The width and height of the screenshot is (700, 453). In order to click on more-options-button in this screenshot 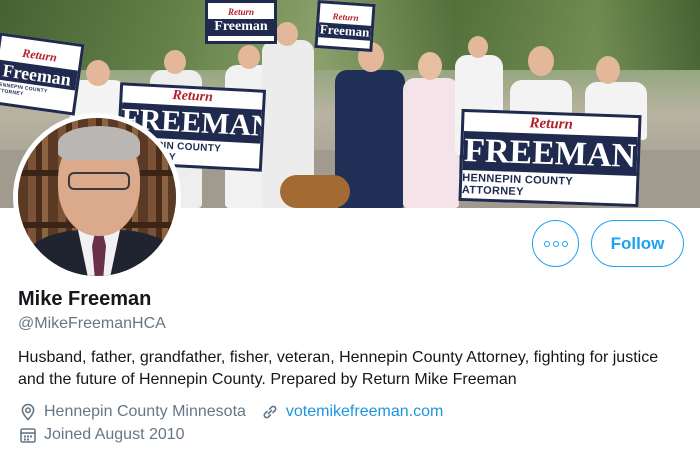, I will do `click(555, 243)`.